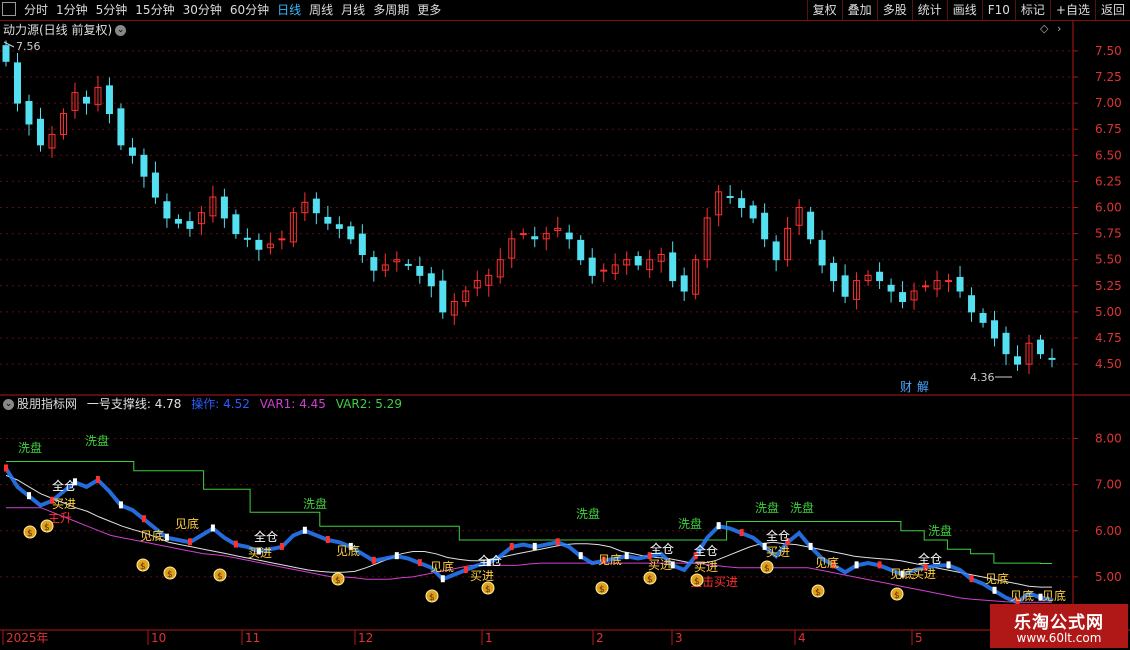 This screenshot has height=650, width=1130. Describe the element at coordinates (1108, 438) in the screenshot. I see `y-tick-label: 8.00` at that location.